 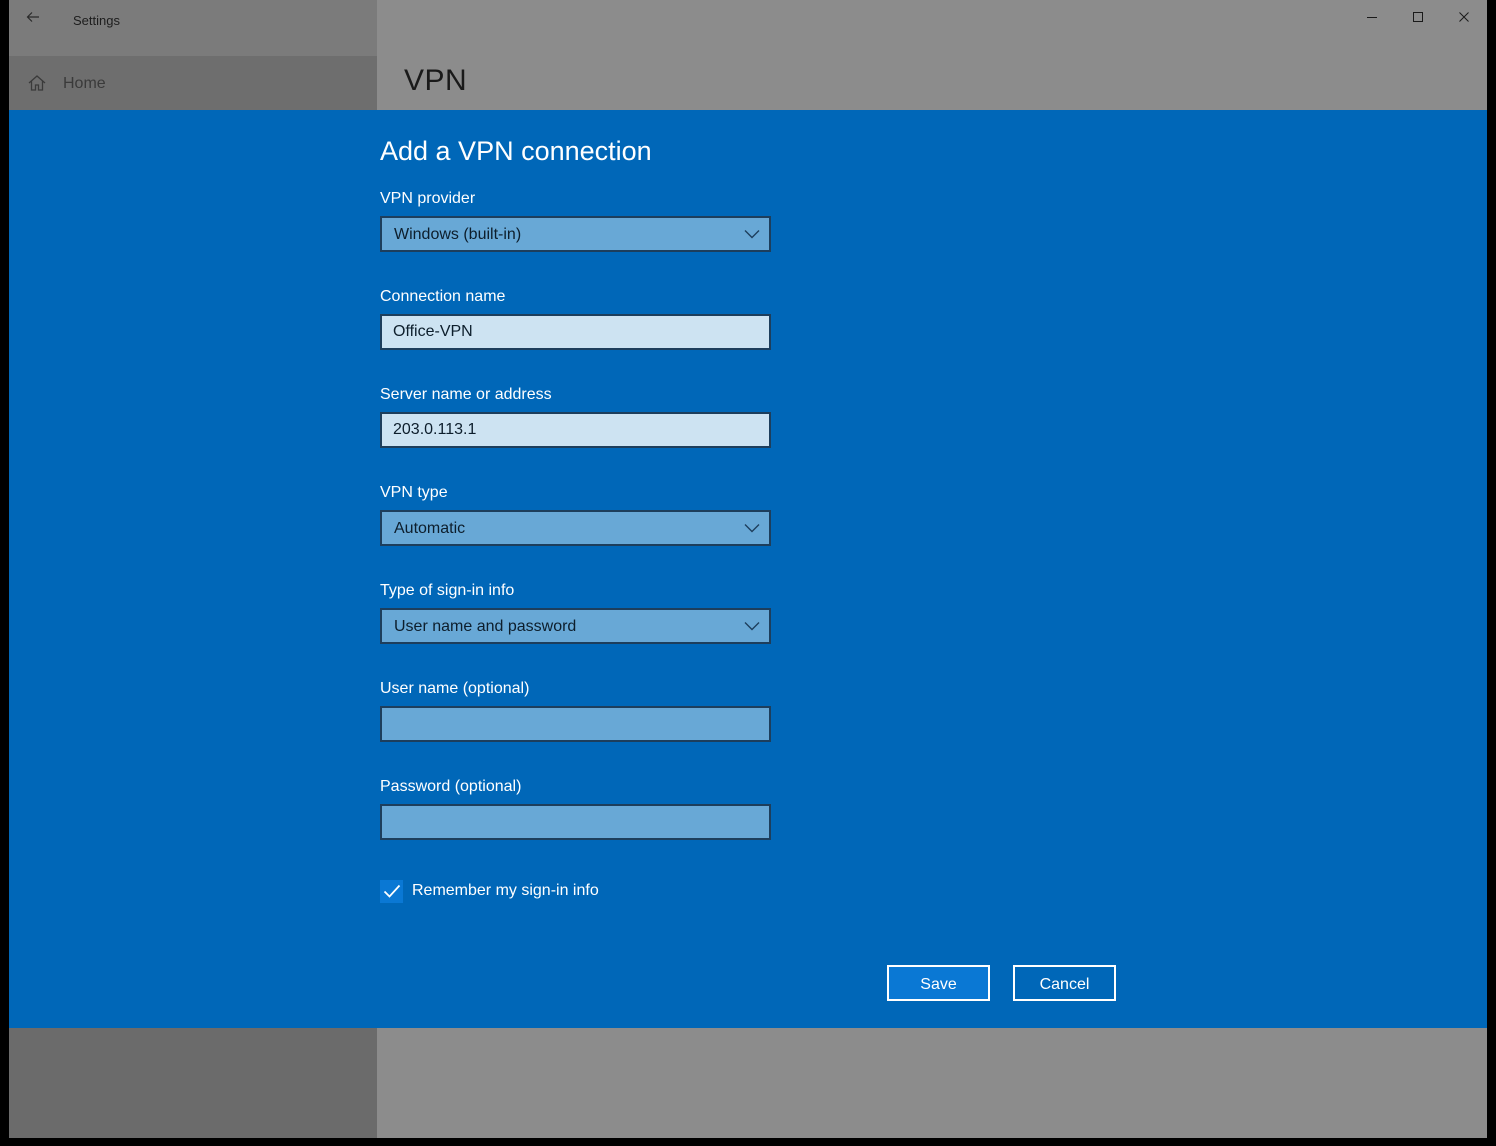 I want to click on minimize-icon, so click(x=1372, y=17).